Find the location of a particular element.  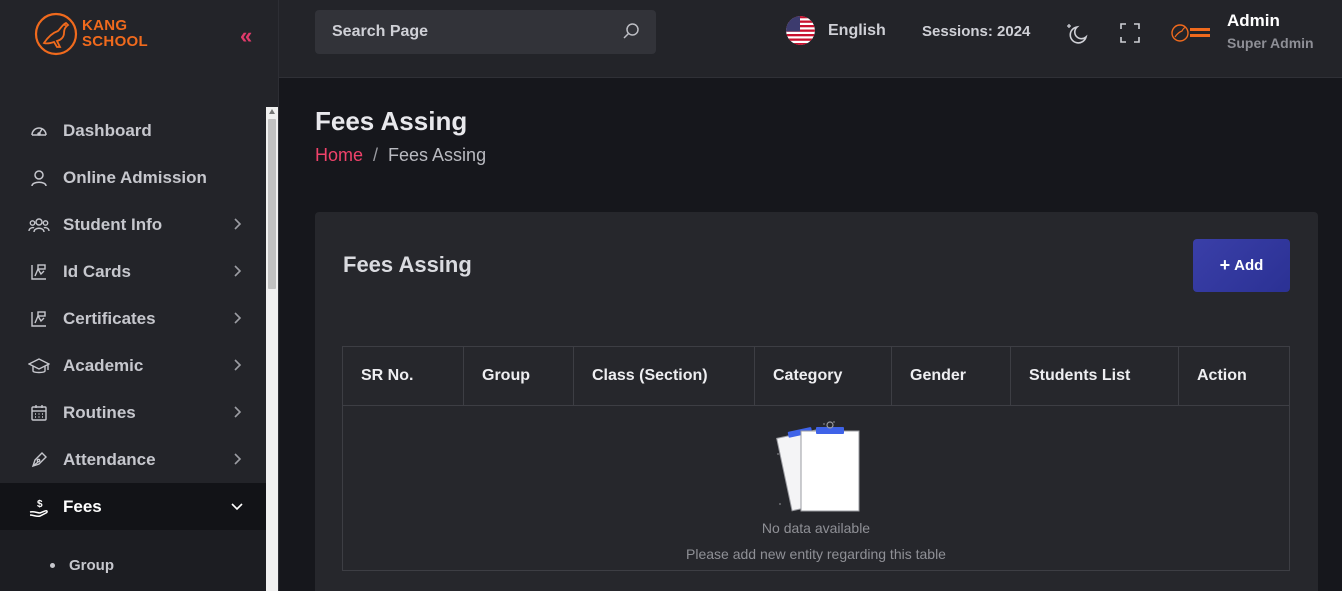

sidebar-item-certificates: Certificates is located at coordinates (133, 318).